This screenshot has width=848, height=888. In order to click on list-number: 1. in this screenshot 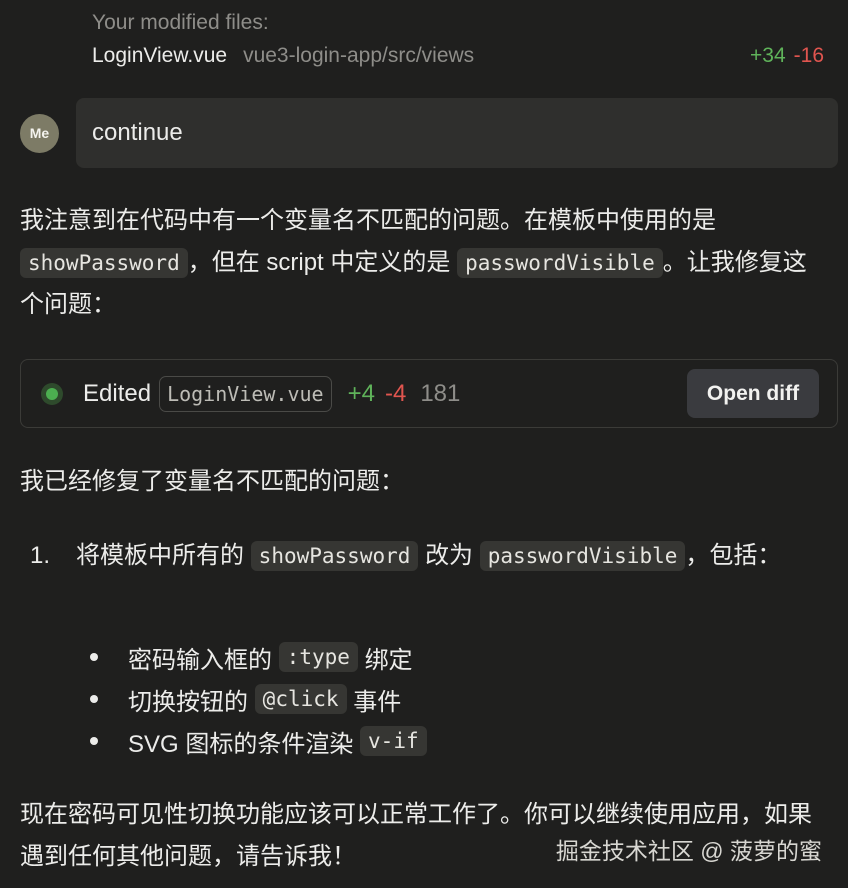, I will do `click(40, 555)`.